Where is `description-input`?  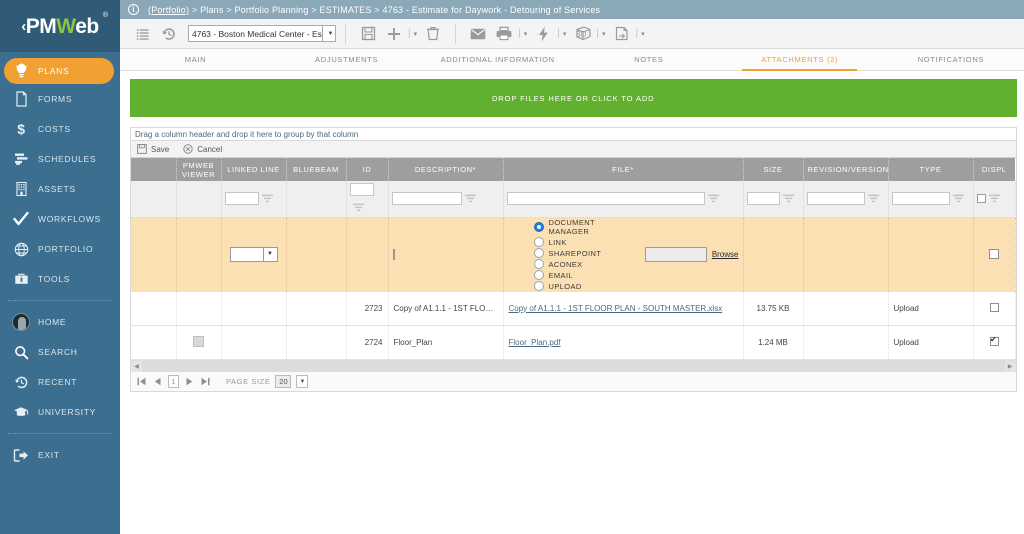 description-input is located at coordinates (393, 255).